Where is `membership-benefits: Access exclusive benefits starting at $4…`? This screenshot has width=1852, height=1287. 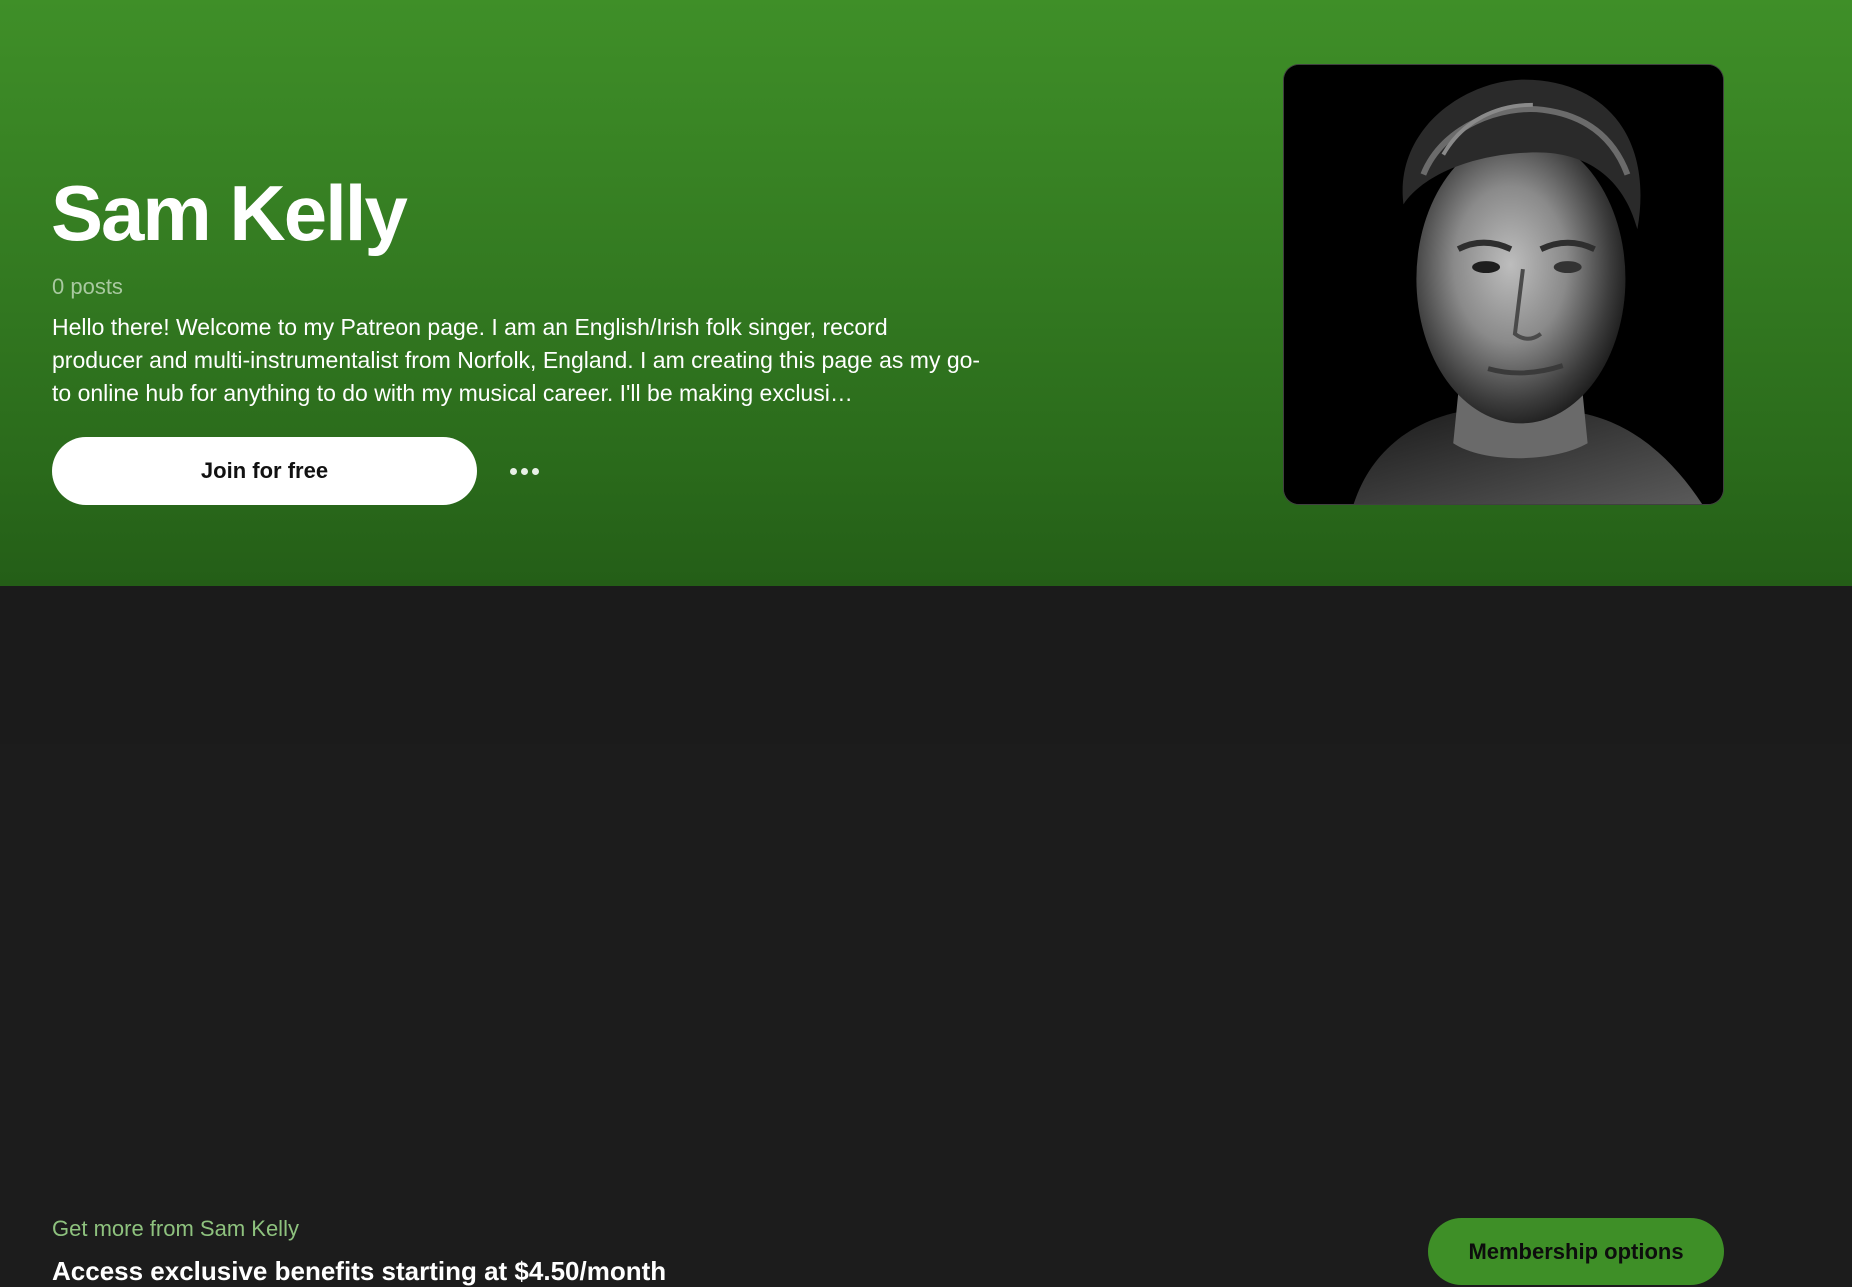
membership-benefits: Access exclusive benefits starting at $4… is located at coordinates (359, 1271).